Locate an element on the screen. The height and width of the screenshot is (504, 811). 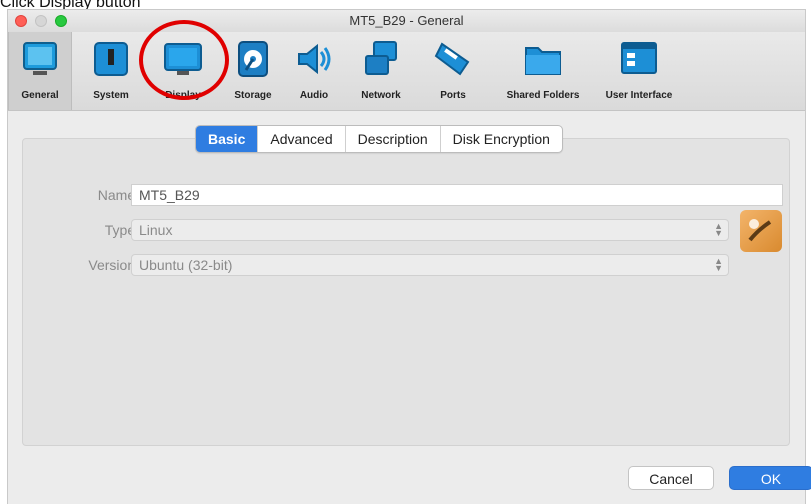
type-select: Linux ▲ ▼ is located at coordinates (430, 230).